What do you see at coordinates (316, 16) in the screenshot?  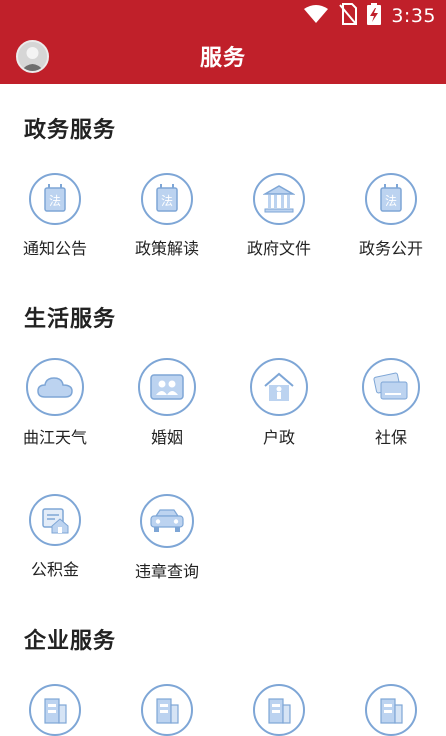 I see `wifi-icon` at bounding box center [316, 16].